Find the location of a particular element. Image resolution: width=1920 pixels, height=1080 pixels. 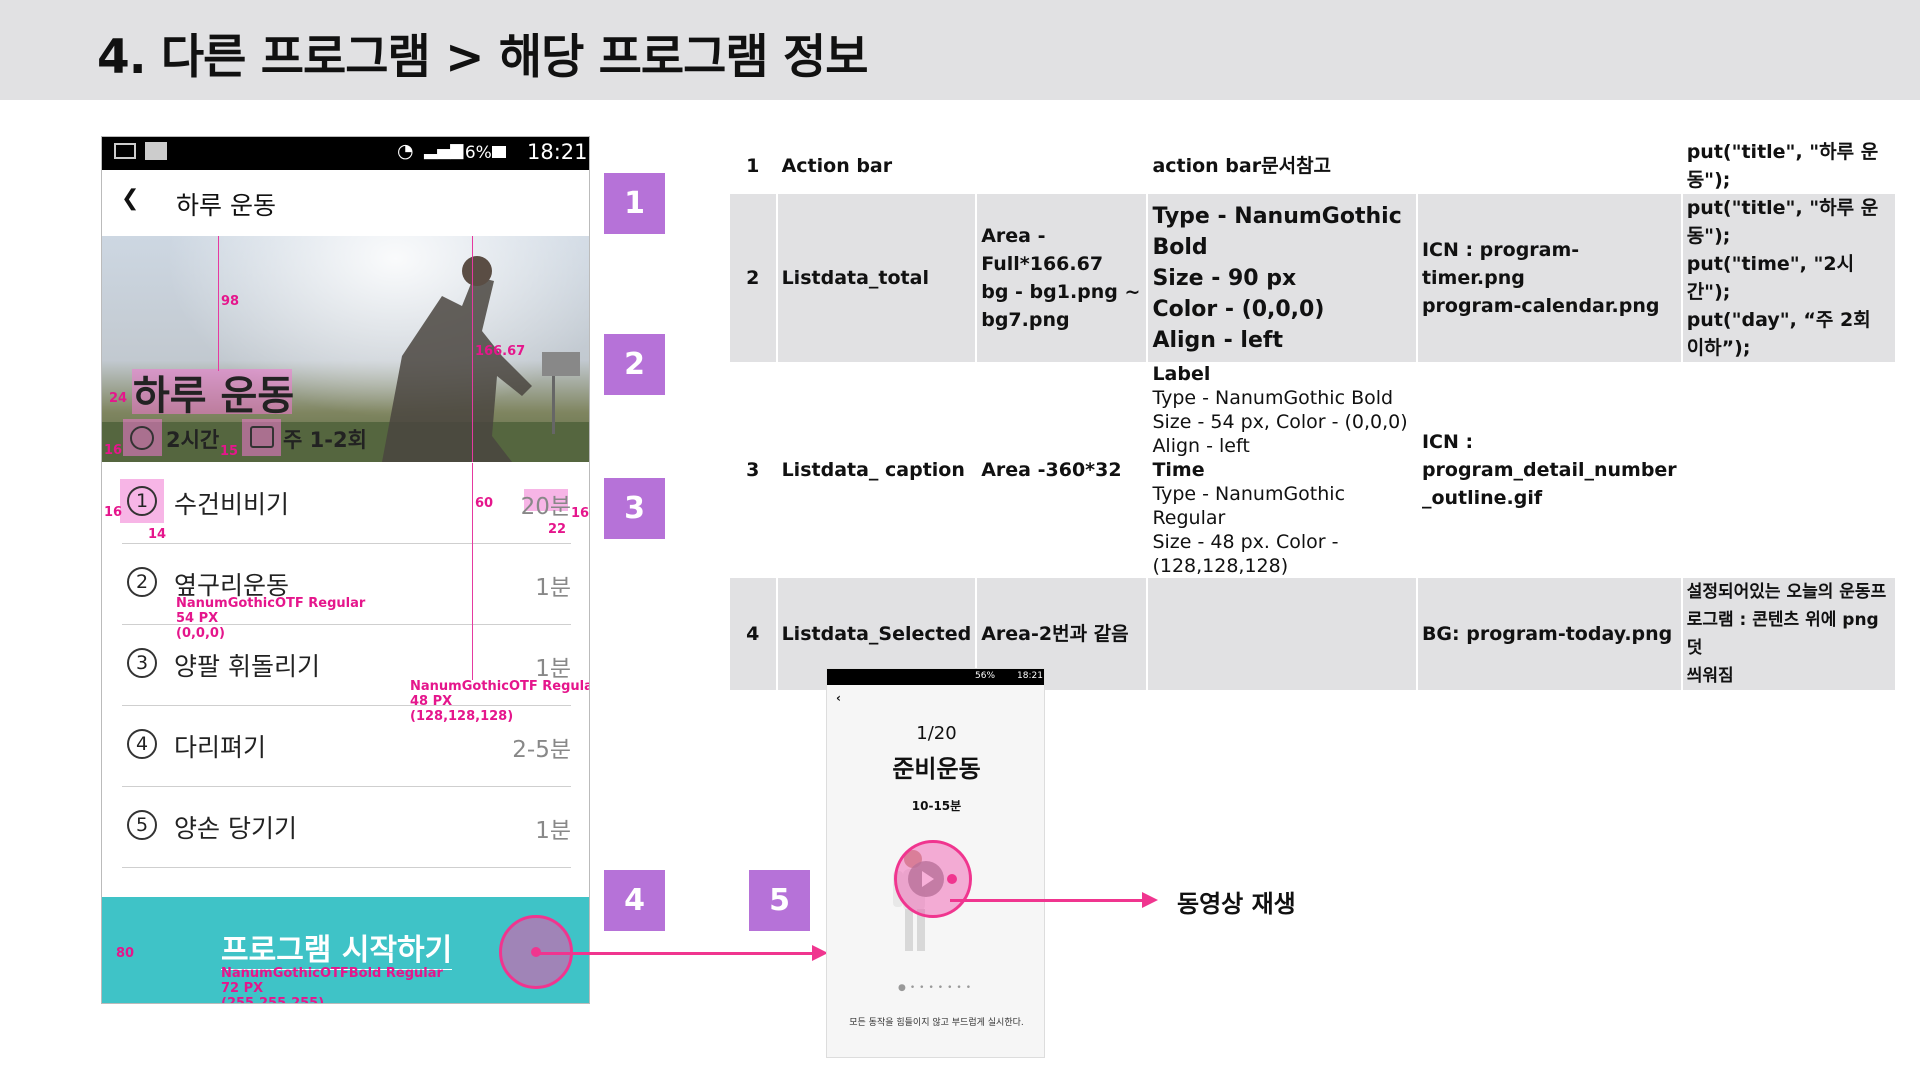

cell-icon is located at coordinates (1549, 166).